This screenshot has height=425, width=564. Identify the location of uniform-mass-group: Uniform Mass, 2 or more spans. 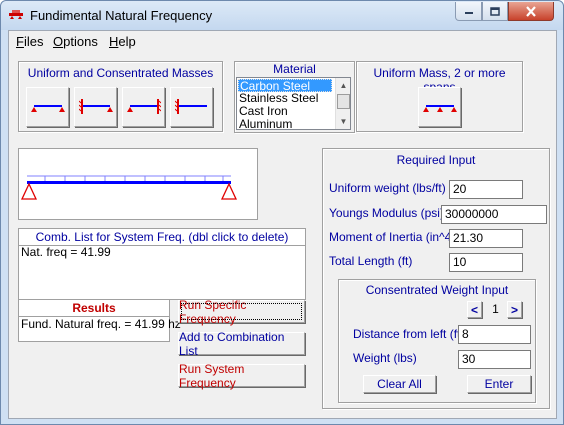
(439, 96).